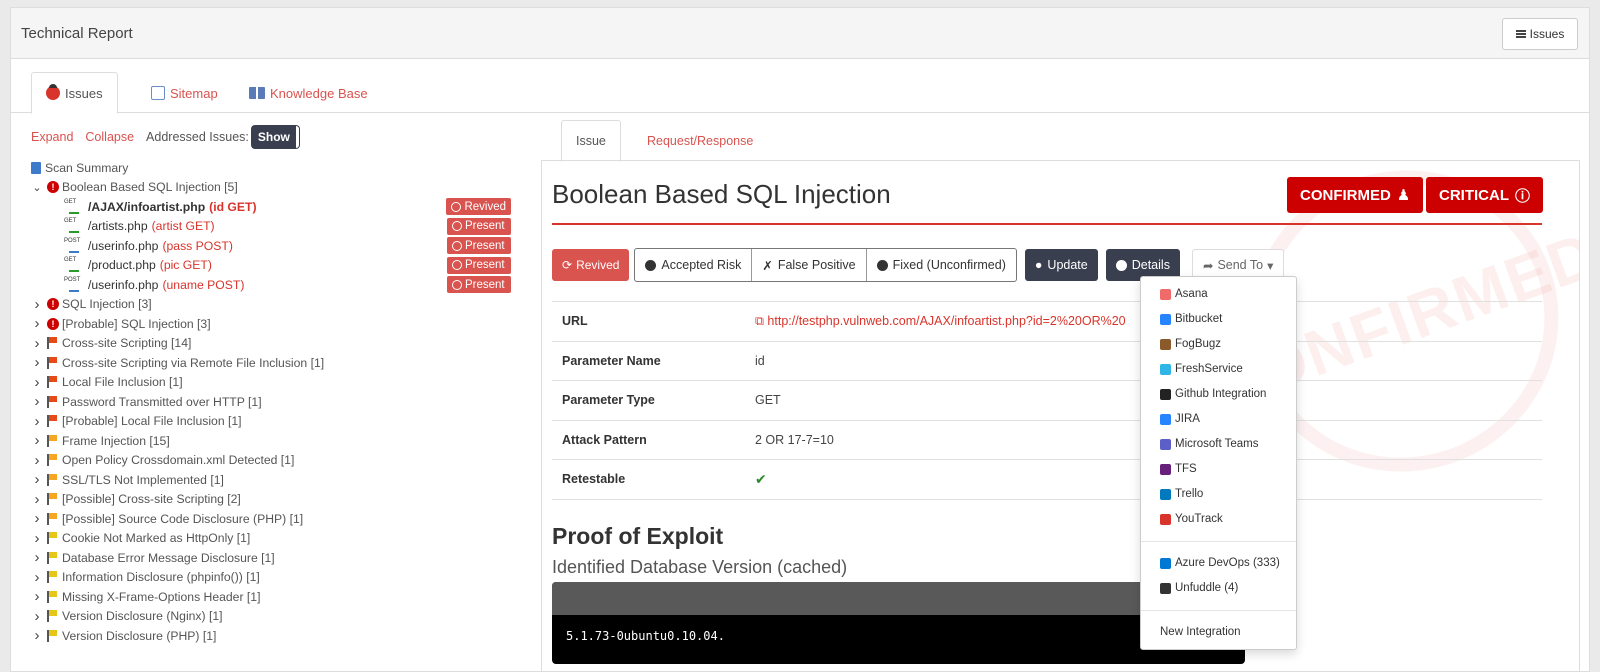 The width and height of the screenshot is (1600, 672). I want to click on get-request-icon: GET, so click(73, 265).